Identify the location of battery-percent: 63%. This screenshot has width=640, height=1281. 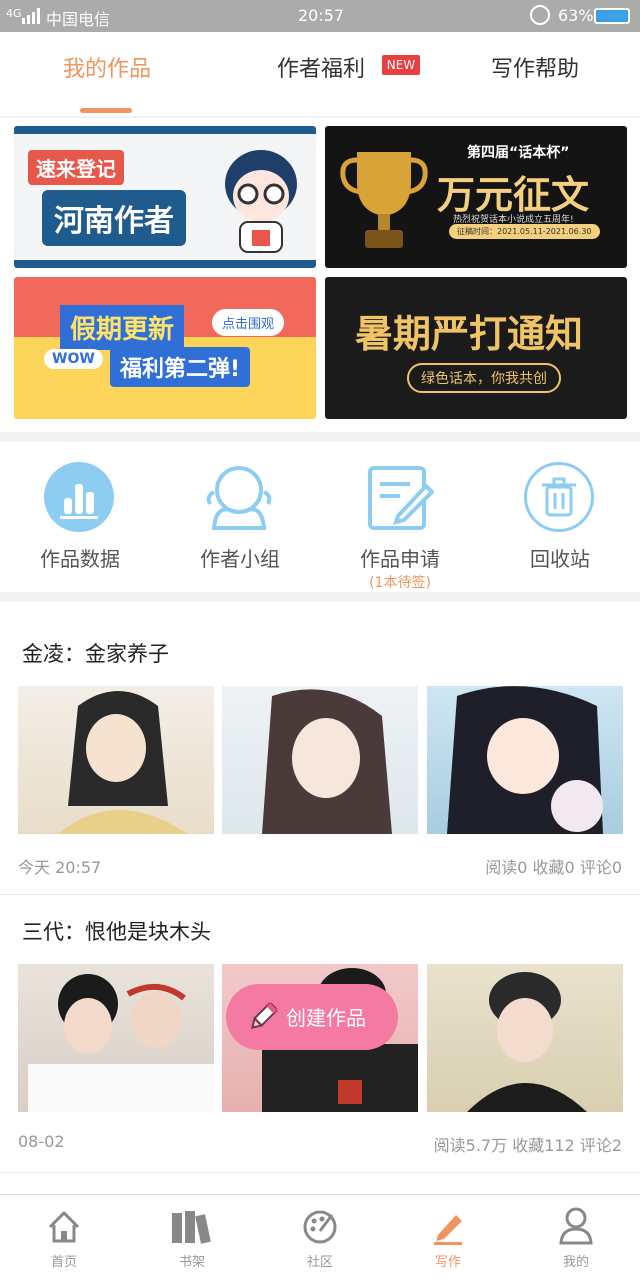
(576, 15).